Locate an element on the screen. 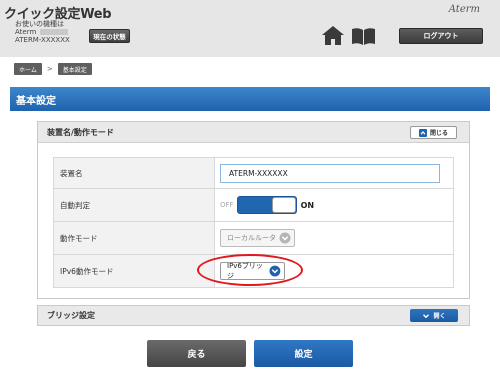 The width and height of the screenshot is (500, 375). ipv6-mode-select: IPv6ブリッジ is located at coordinates (252, 271).